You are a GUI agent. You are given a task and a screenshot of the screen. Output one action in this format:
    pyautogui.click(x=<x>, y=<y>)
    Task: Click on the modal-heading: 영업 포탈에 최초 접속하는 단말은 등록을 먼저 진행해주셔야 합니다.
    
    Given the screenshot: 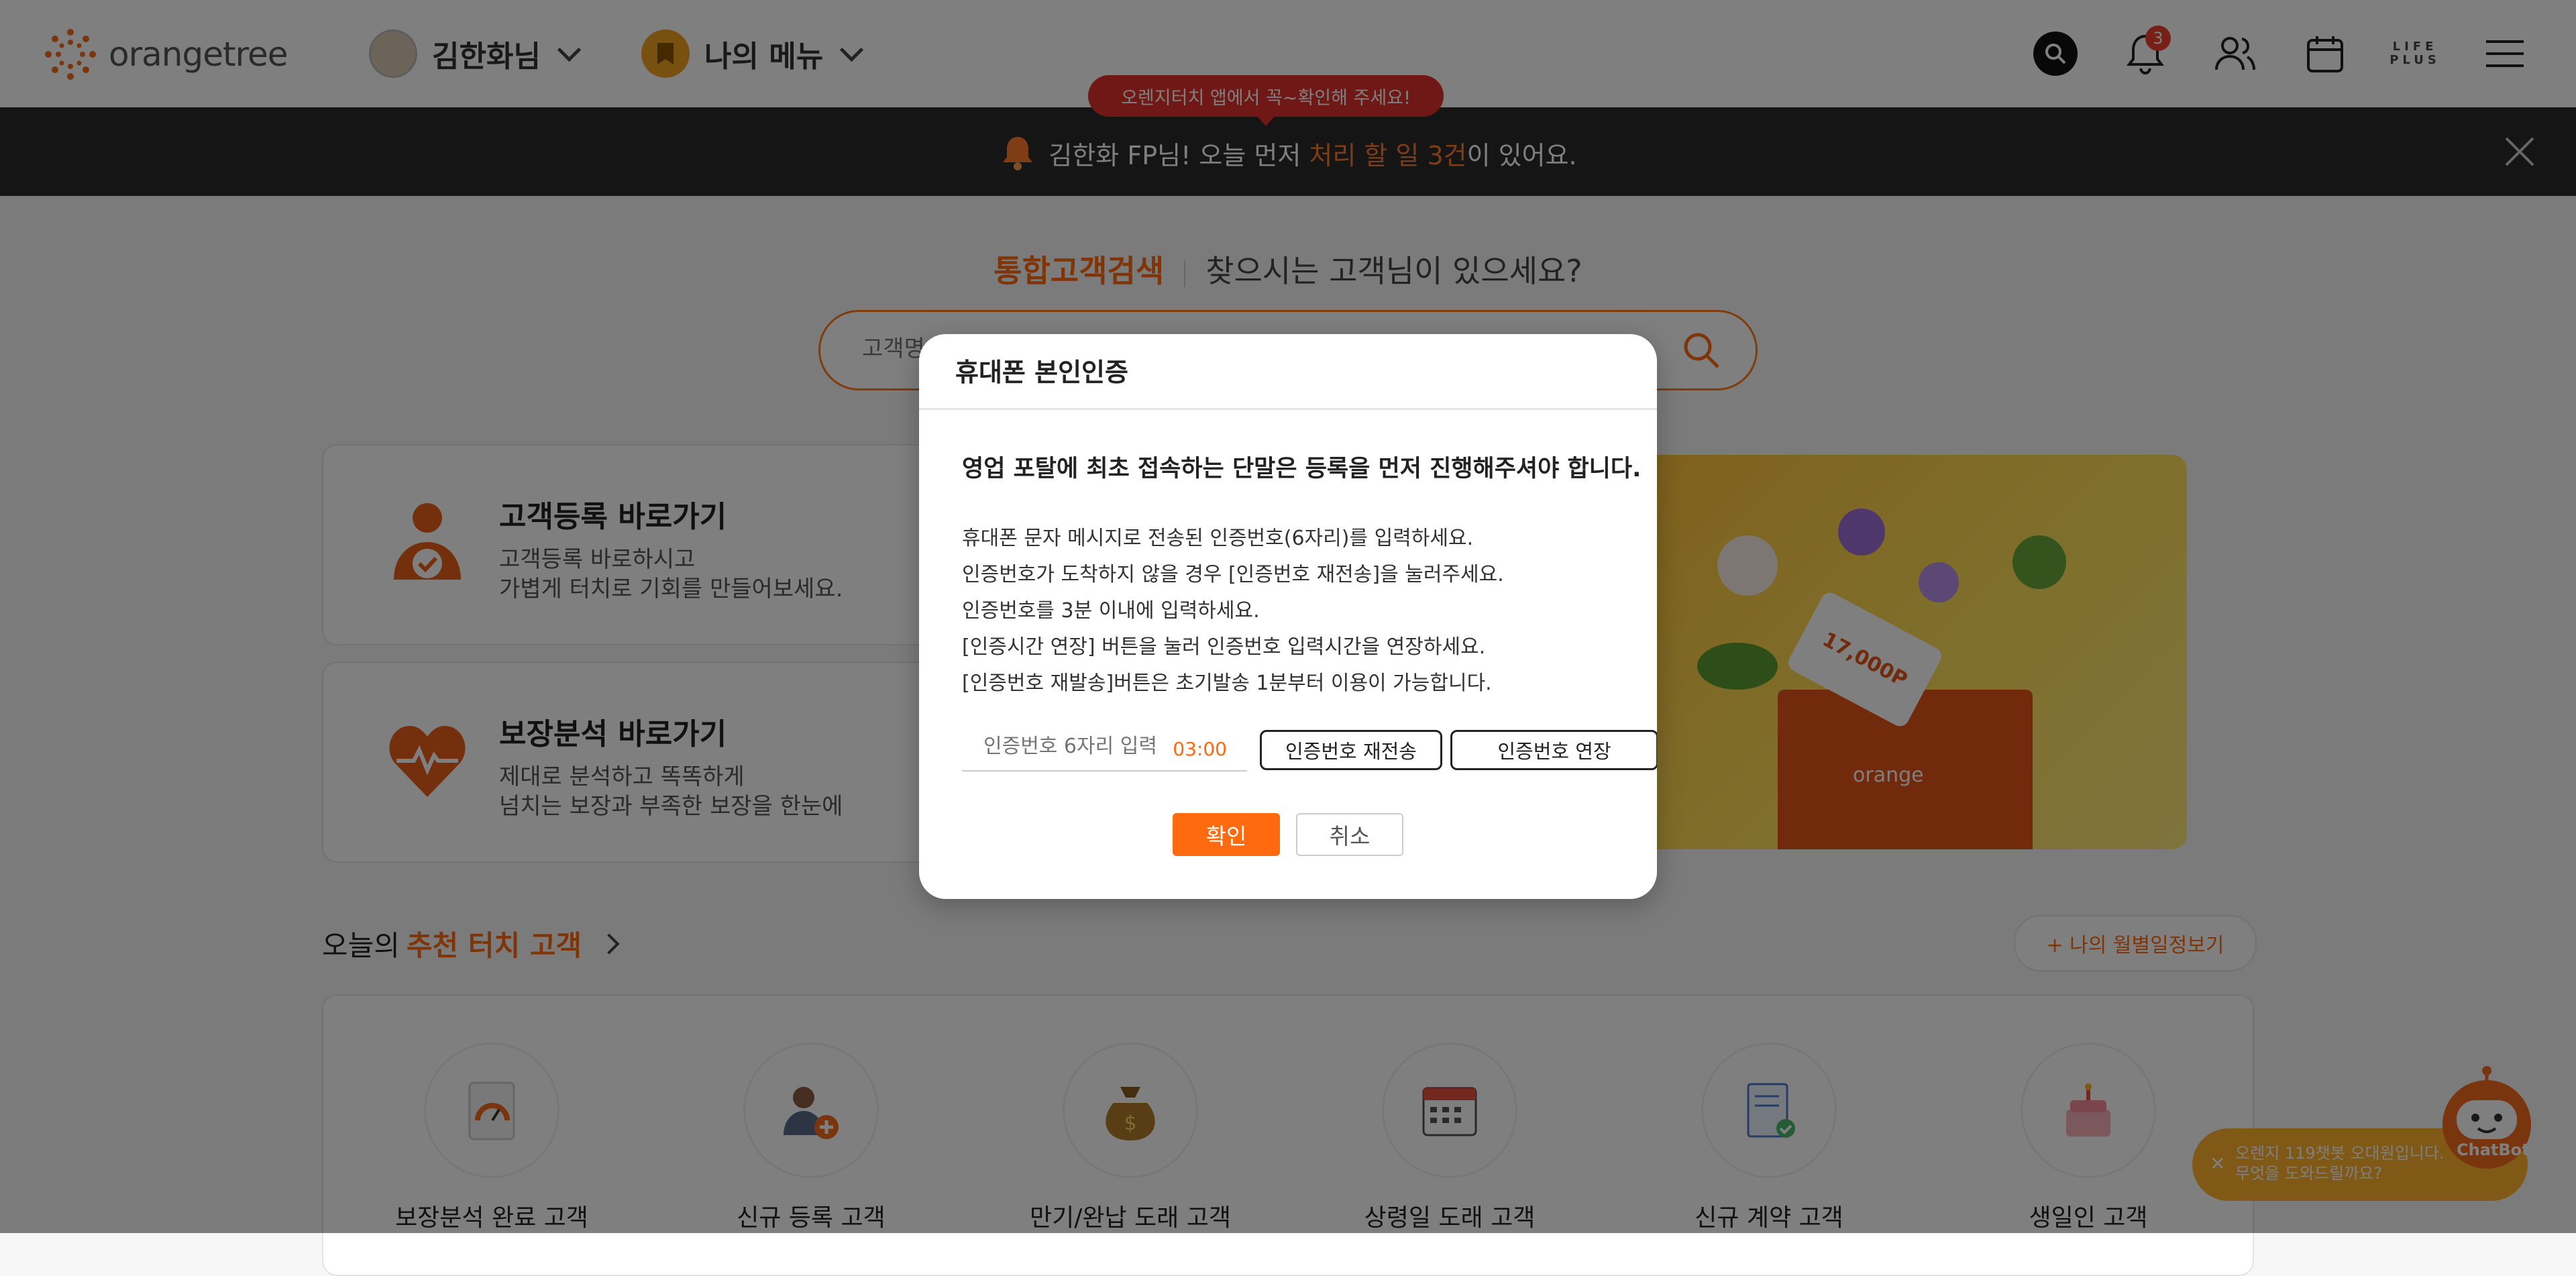 What is the action you would take?
    pyautogui.click(x=1302, y=469)
    